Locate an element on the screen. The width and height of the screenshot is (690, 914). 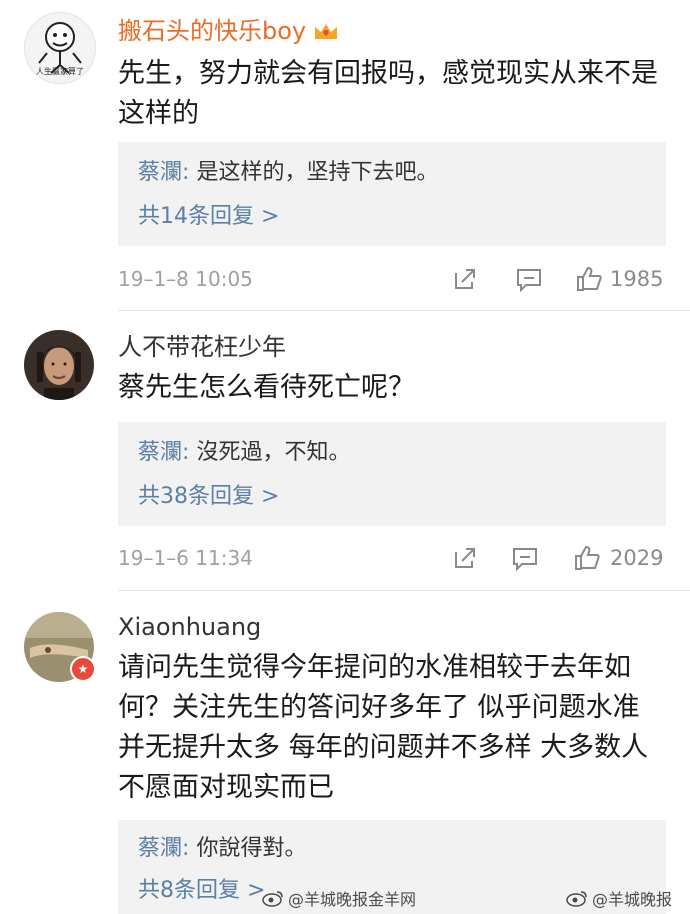
reply-line: 蔡瀾: 是这样的，坚持下去吧。 is located at coordinates (288, 173).